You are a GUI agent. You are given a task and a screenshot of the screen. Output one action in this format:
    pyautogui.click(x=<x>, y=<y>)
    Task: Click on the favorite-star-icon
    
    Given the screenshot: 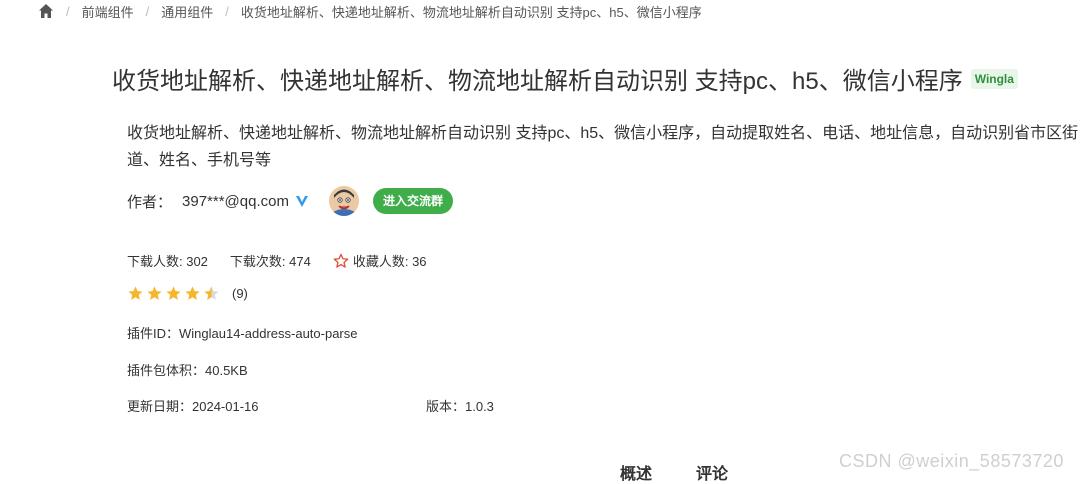 What is the action you would take?
    pyautogui.click(x=341, y=261)
    